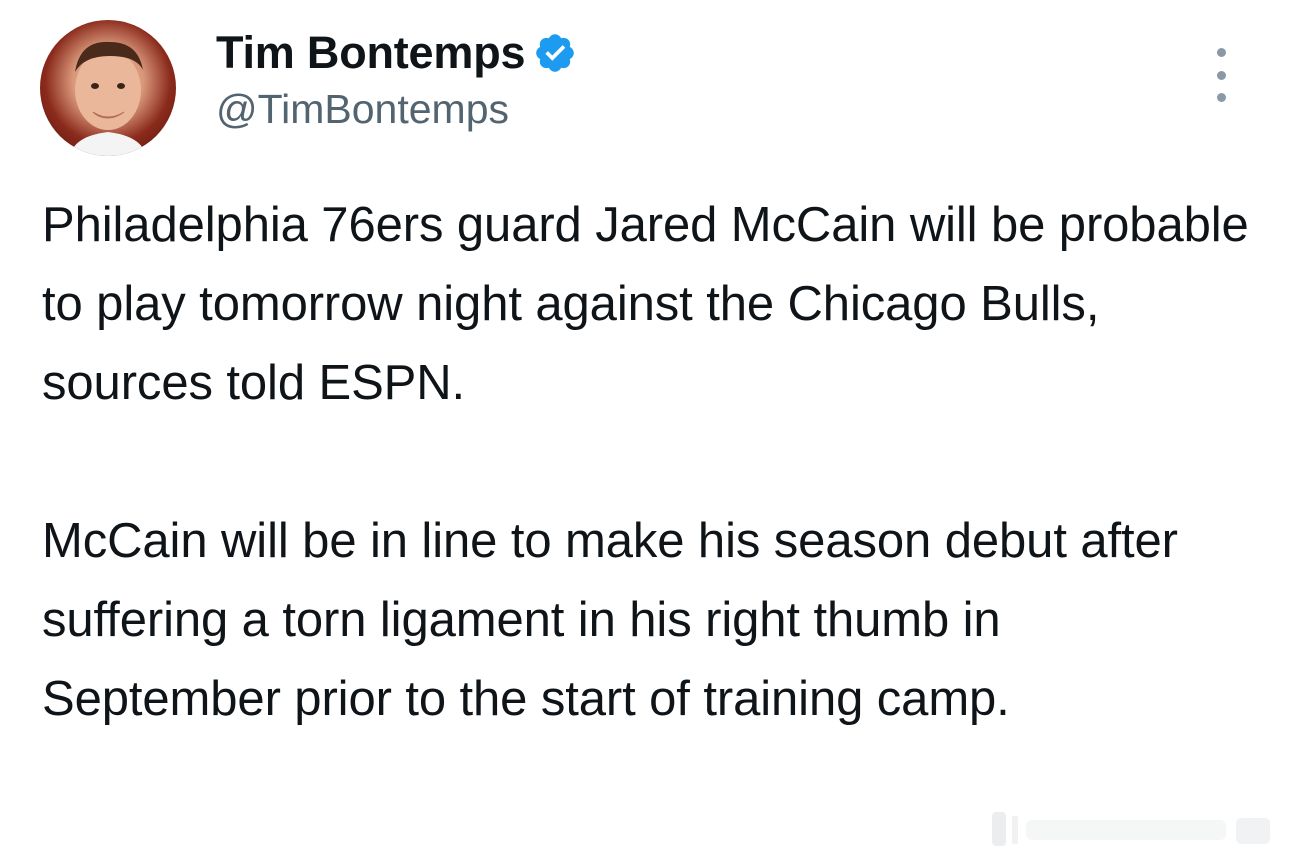 The height and width of the screenshot is (858, 1290). I want to click on watermark-logo-icon, so click(1134, 829).